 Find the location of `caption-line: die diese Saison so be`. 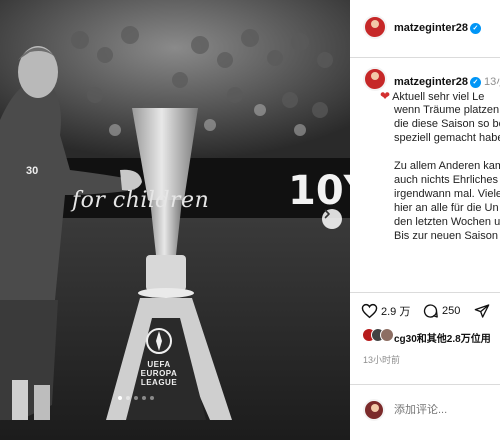

caption-line: die diese Saison so be is located at coordinates (447, 124).